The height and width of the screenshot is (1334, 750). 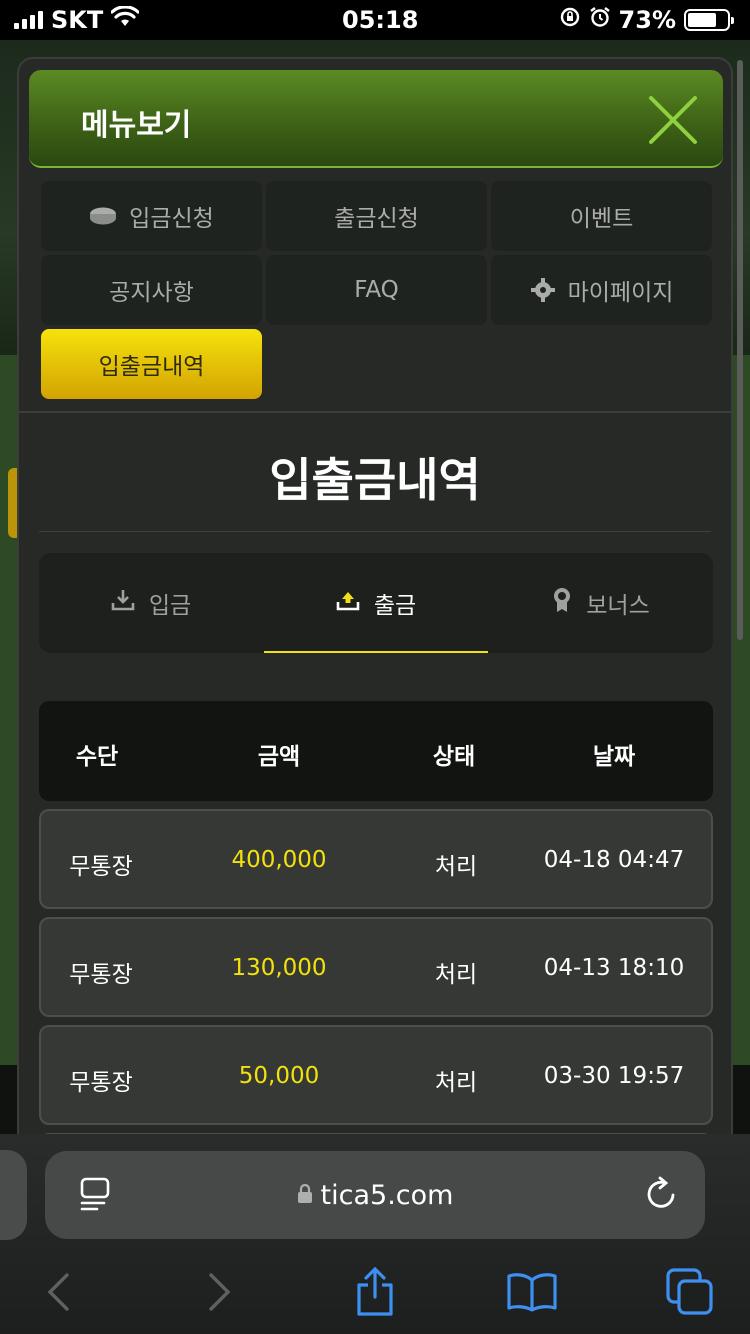 I want to click on menu-withdraw-request-button: 출금신청, so click(x=376, y=216).